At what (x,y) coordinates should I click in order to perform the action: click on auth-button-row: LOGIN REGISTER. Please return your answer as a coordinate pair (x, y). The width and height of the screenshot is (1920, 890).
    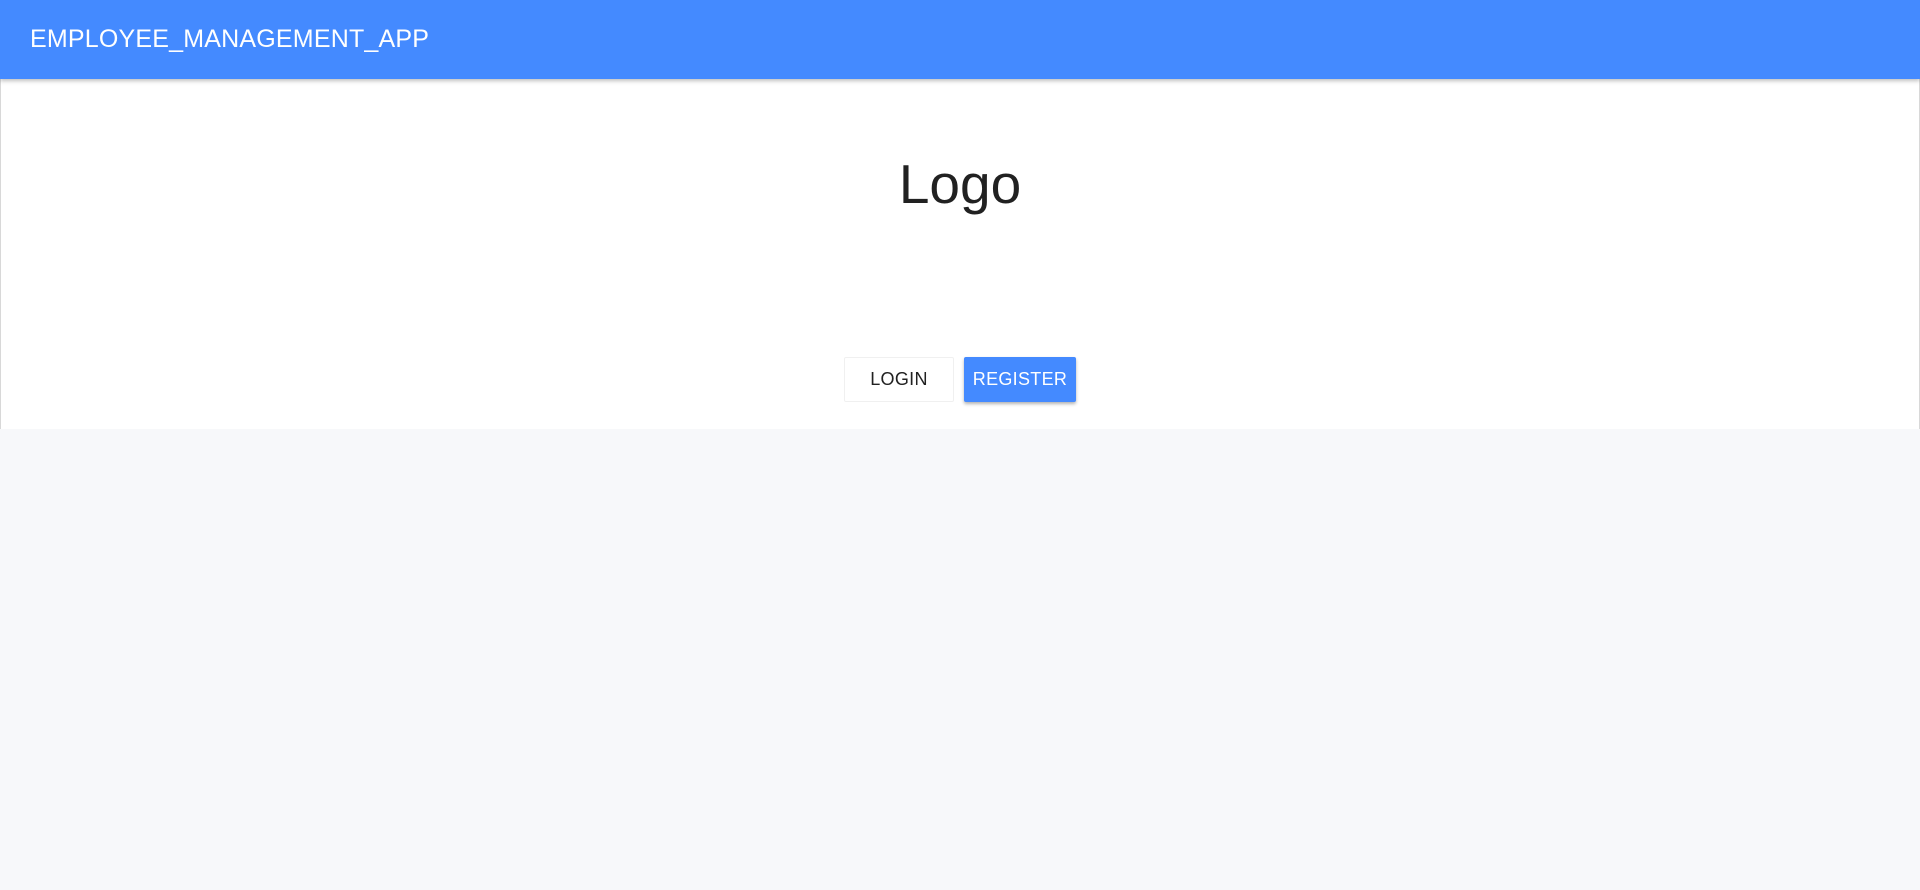
    Looking at the image, I should click on (960, 379).